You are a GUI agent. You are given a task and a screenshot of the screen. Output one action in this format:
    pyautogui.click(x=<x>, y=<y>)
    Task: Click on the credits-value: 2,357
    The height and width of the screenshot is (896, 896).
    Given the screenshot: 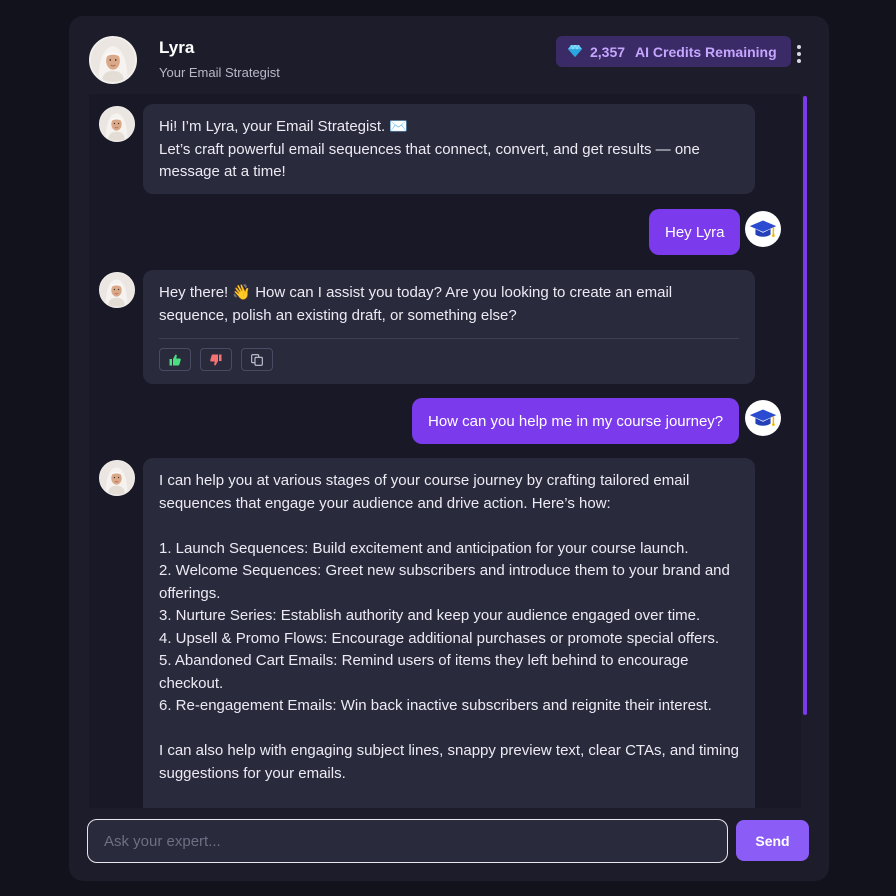 What is the action you would take?
    pyautogui.click(x=608, y=51)
    